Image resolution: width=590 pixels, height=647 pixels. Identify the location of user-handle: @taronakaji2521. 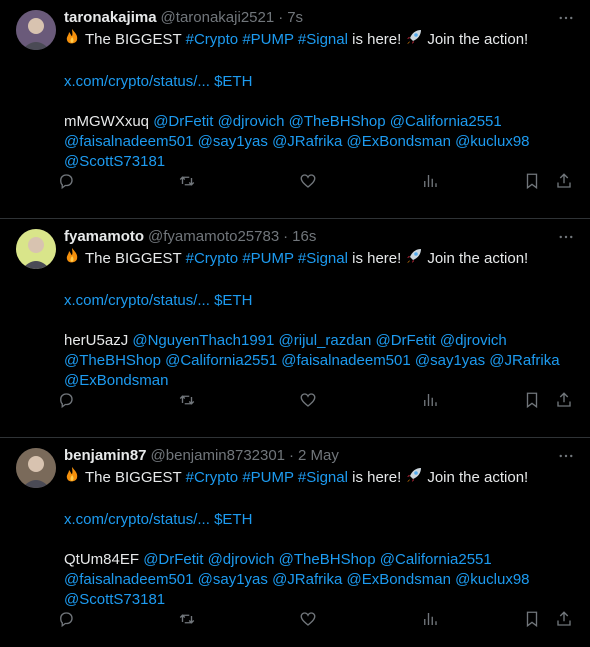
(218, 18).